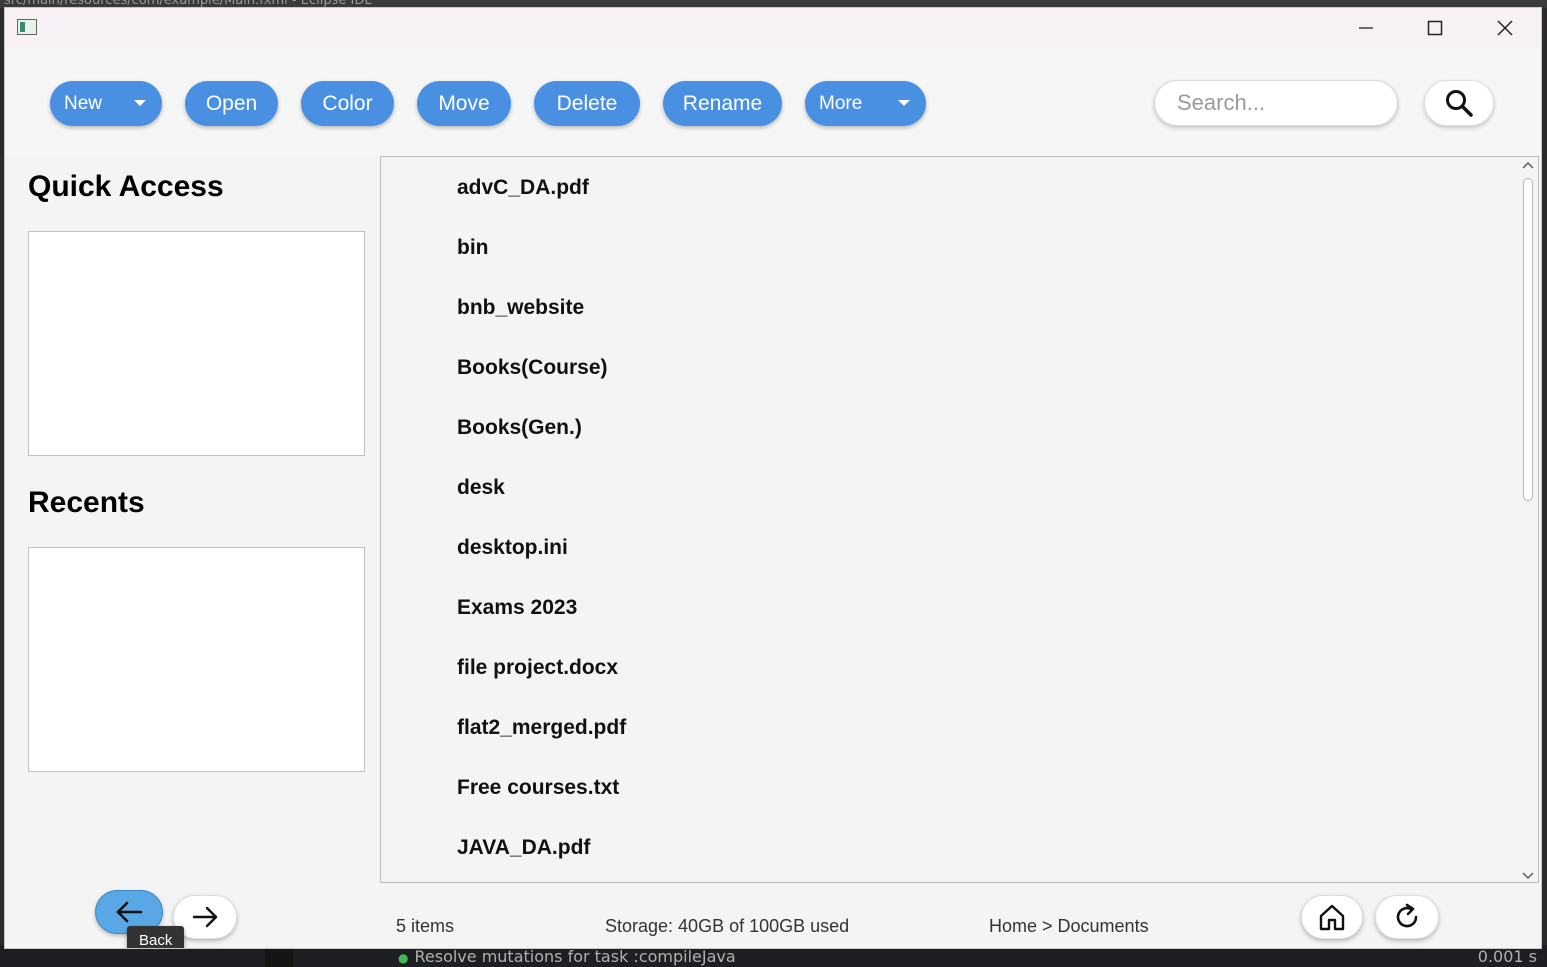 This screenshot has height=967, width=1547. I want to click on scroll-down-icon, so click(1528, 876).